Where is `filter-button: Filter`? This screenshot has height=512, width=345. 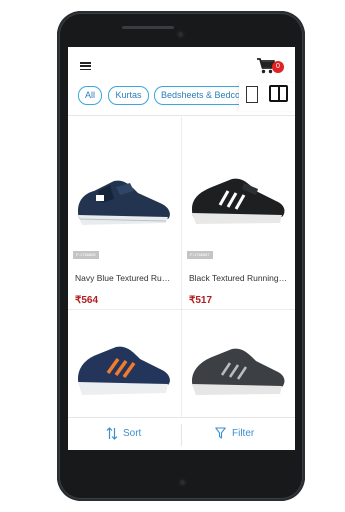 filter-button: Filter is located at coordinates (238, 434).